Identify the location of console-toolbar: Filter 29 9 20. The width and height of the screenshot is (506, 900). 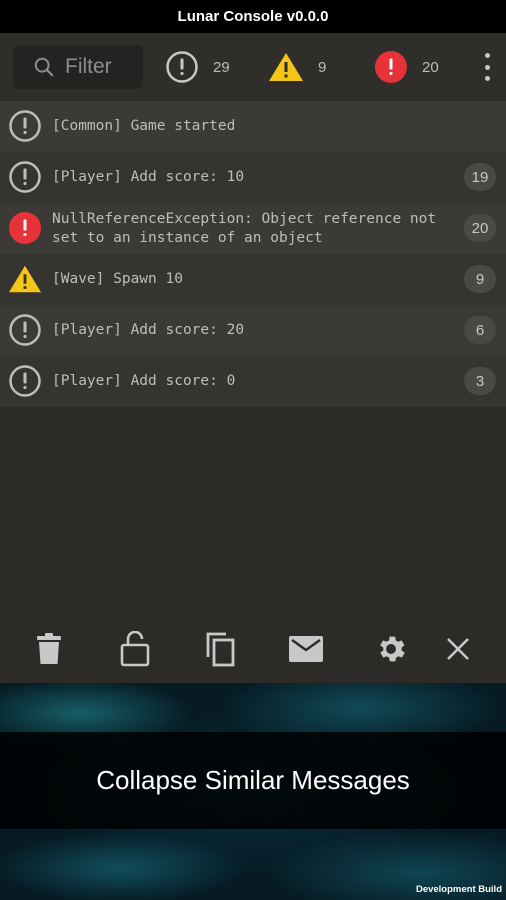
(253, 67).